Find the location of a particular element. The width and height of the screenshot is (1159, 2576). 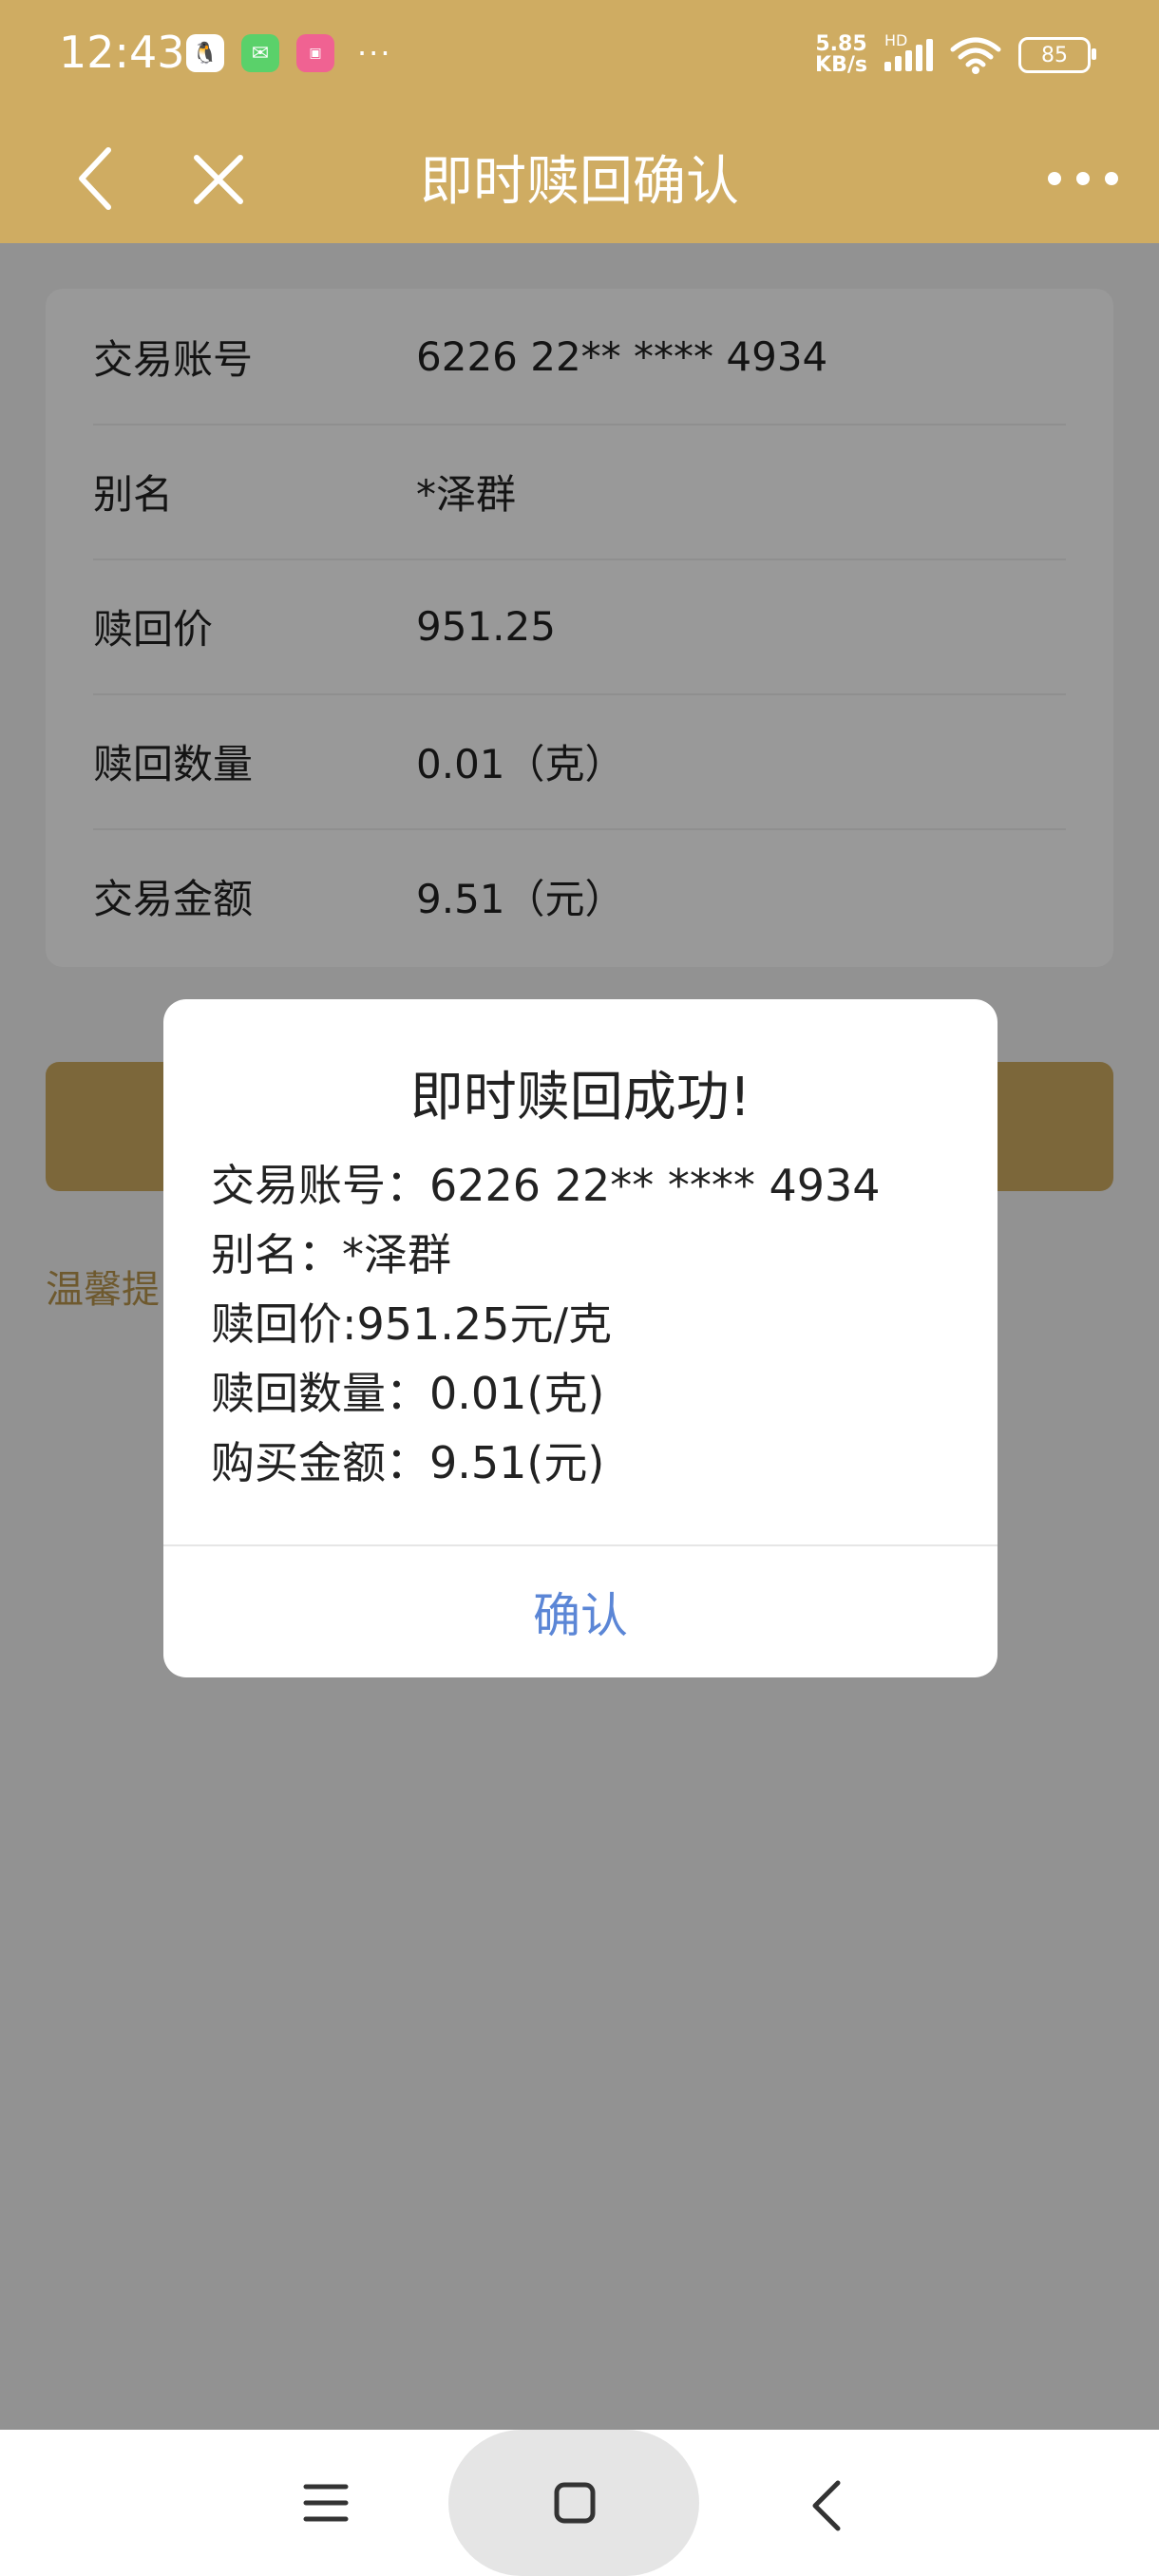

menu-icon is located at coordinates (326, 2503).